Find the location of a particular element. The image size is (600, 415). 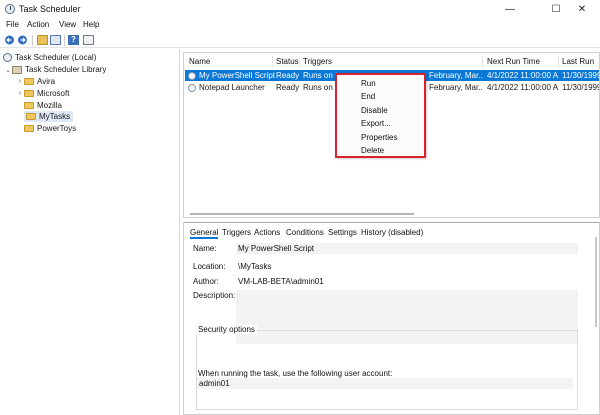

column-header-next-run: Next Run Time is located at coordinates (513, 61).